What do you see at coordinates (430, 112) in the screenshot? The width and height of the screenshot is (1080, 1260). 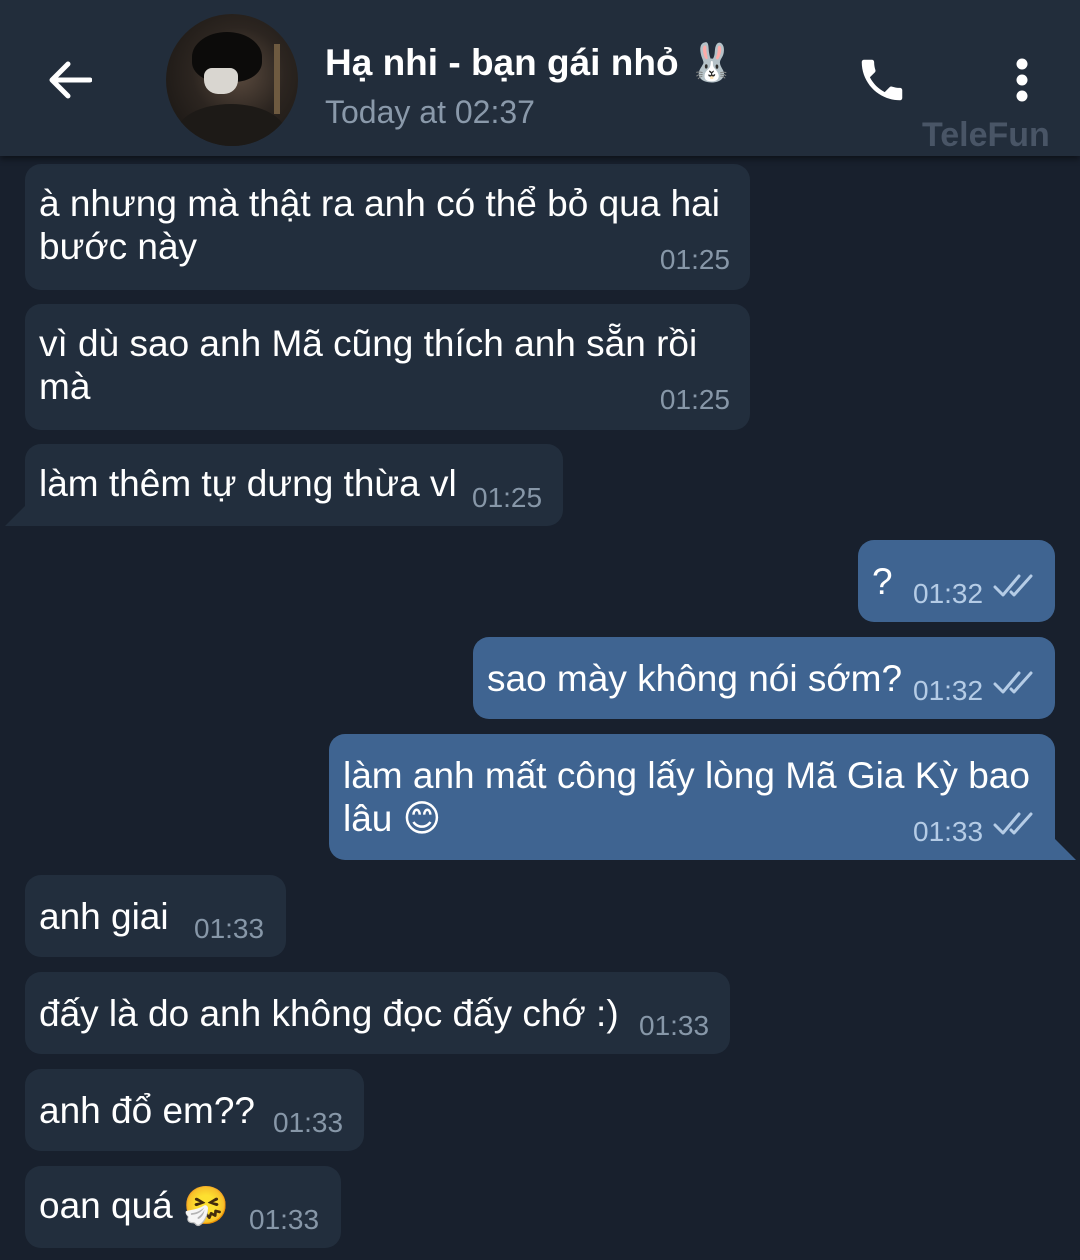 I see `last-seen-status: Today at 02:37` at bounding box center [430, 112].